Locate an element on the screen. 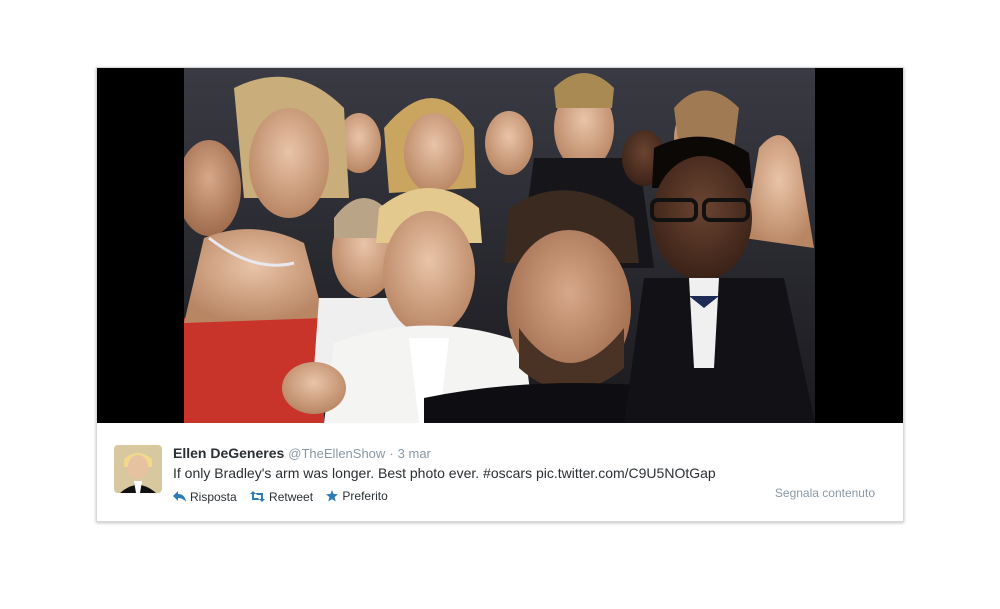  author-handle: @TheEllenShow is located at coordinates (336, 453).